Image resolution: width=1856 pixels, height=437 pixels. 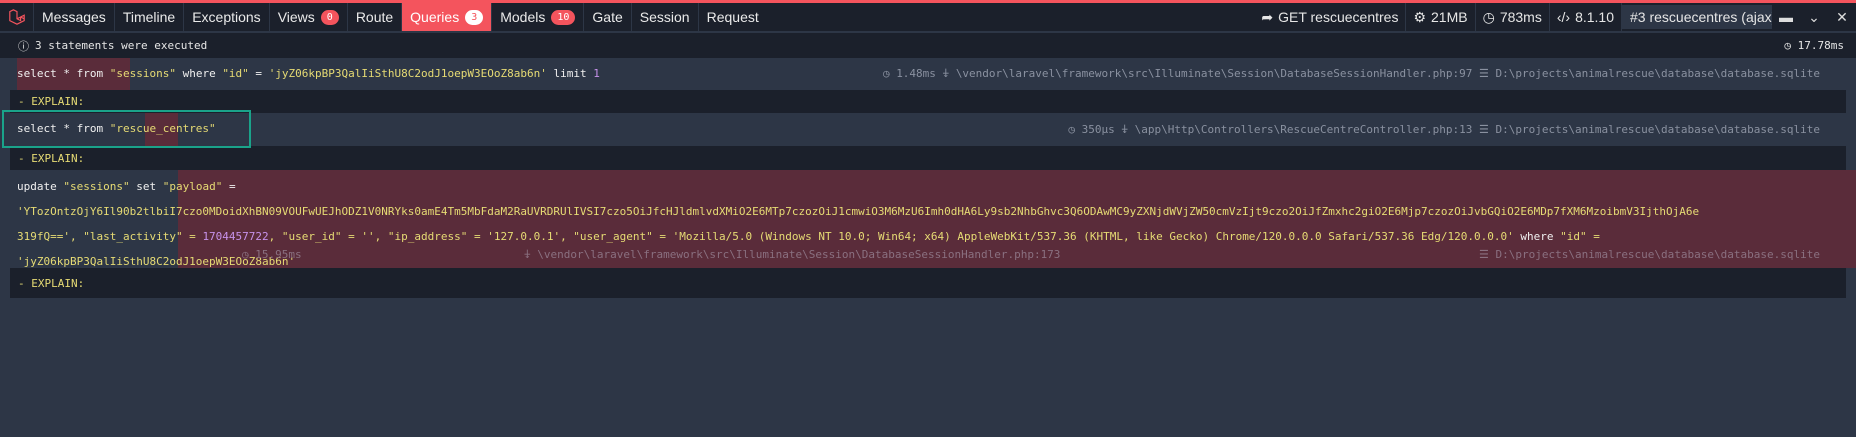 I want to click on views-count-badge: 0, so click(x=329, y=17).